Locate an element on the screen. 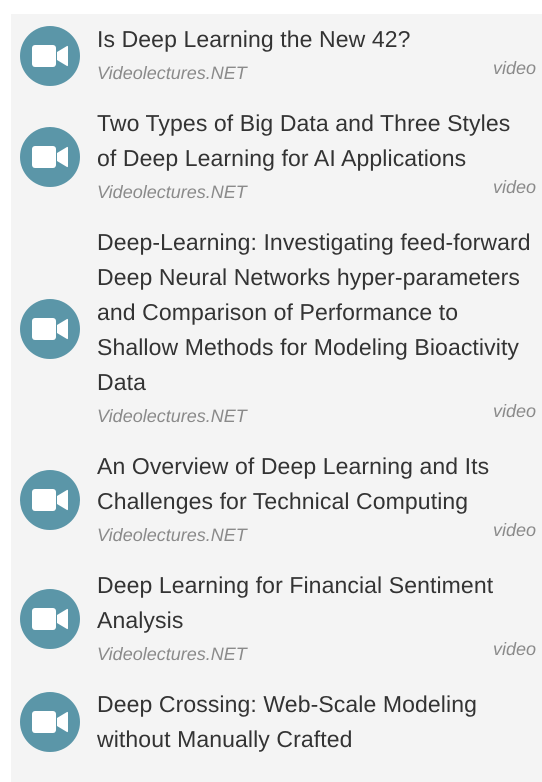 The width and height of the screenshot is (542, 782). result-title: Two Types of Big Data and Three Styles of Deep Learning for AI Applications is located at coordinates (316, 141).